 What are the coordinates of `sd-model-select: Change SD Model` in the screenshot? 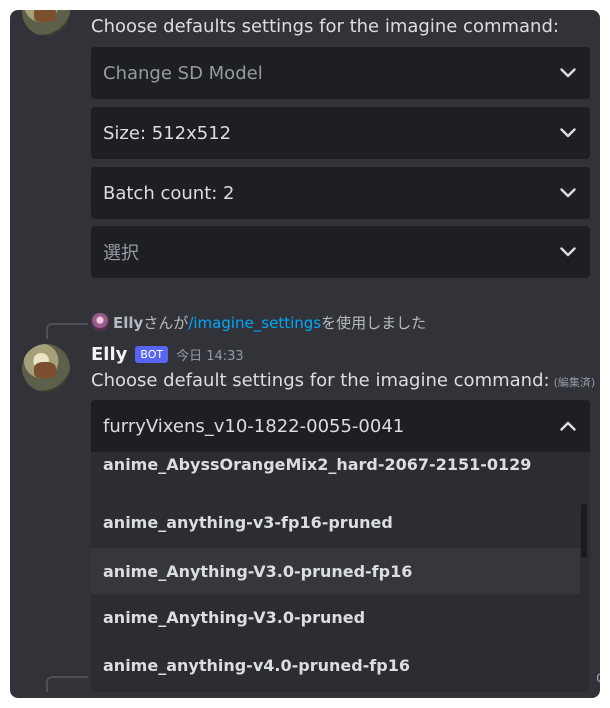 It's located at (340, 73).